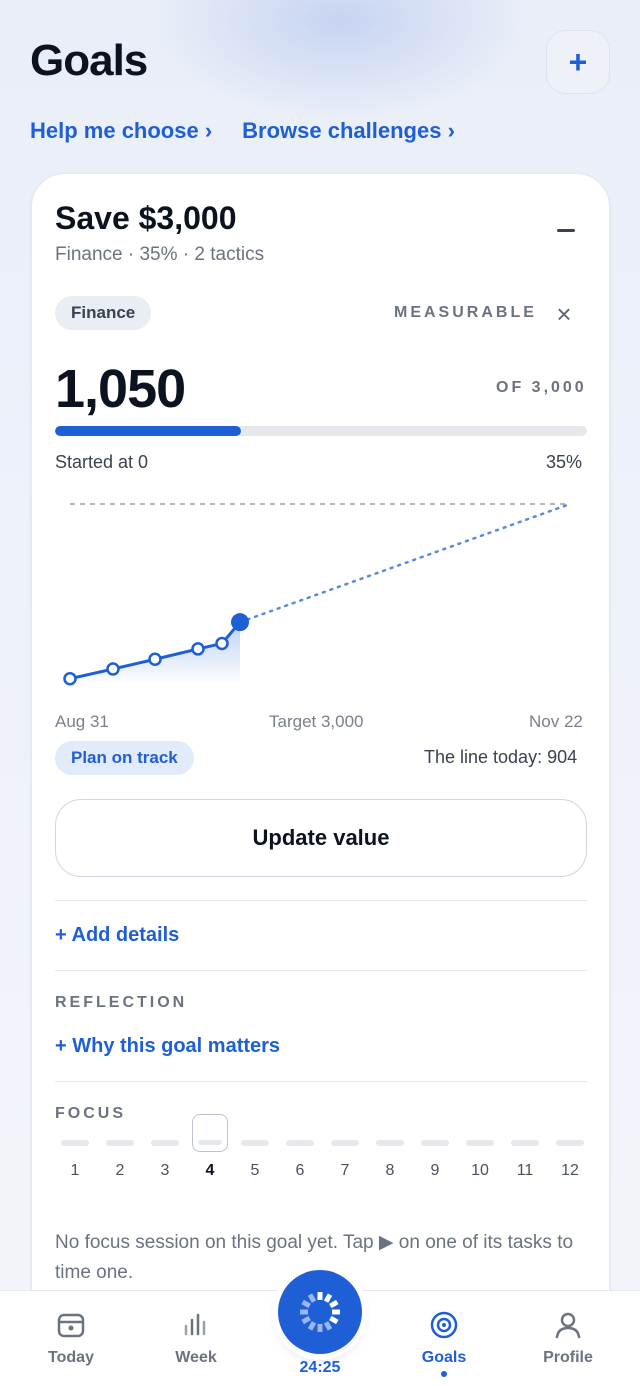  What do you see at coordinates (121, 131) in the screenshot?
I see `help-me-choose-link: Help me choose ›` at bounding box center [121, 131].